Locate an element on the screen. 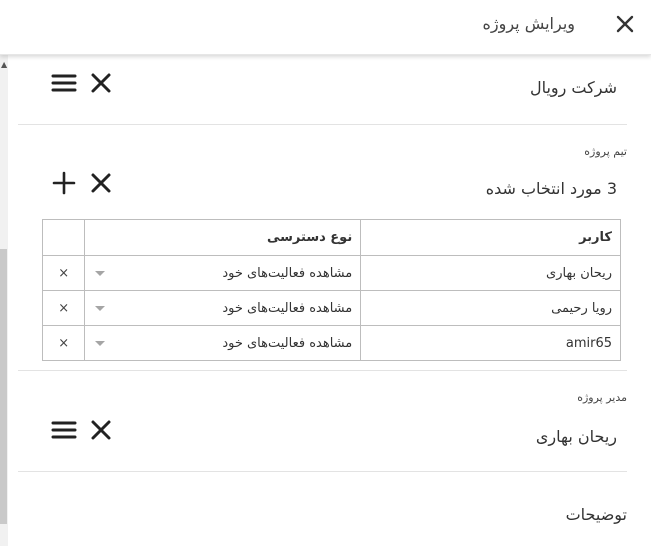 This screenshot has width=651, height=546. scrollbar is located at coordinates (4, 300).